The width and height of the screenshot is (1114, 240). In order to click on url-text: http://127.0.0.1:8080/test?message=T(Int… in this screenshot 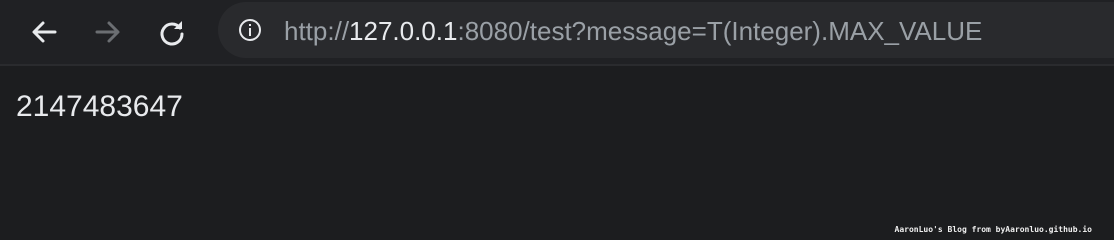, I will do `click(633, 31)`.